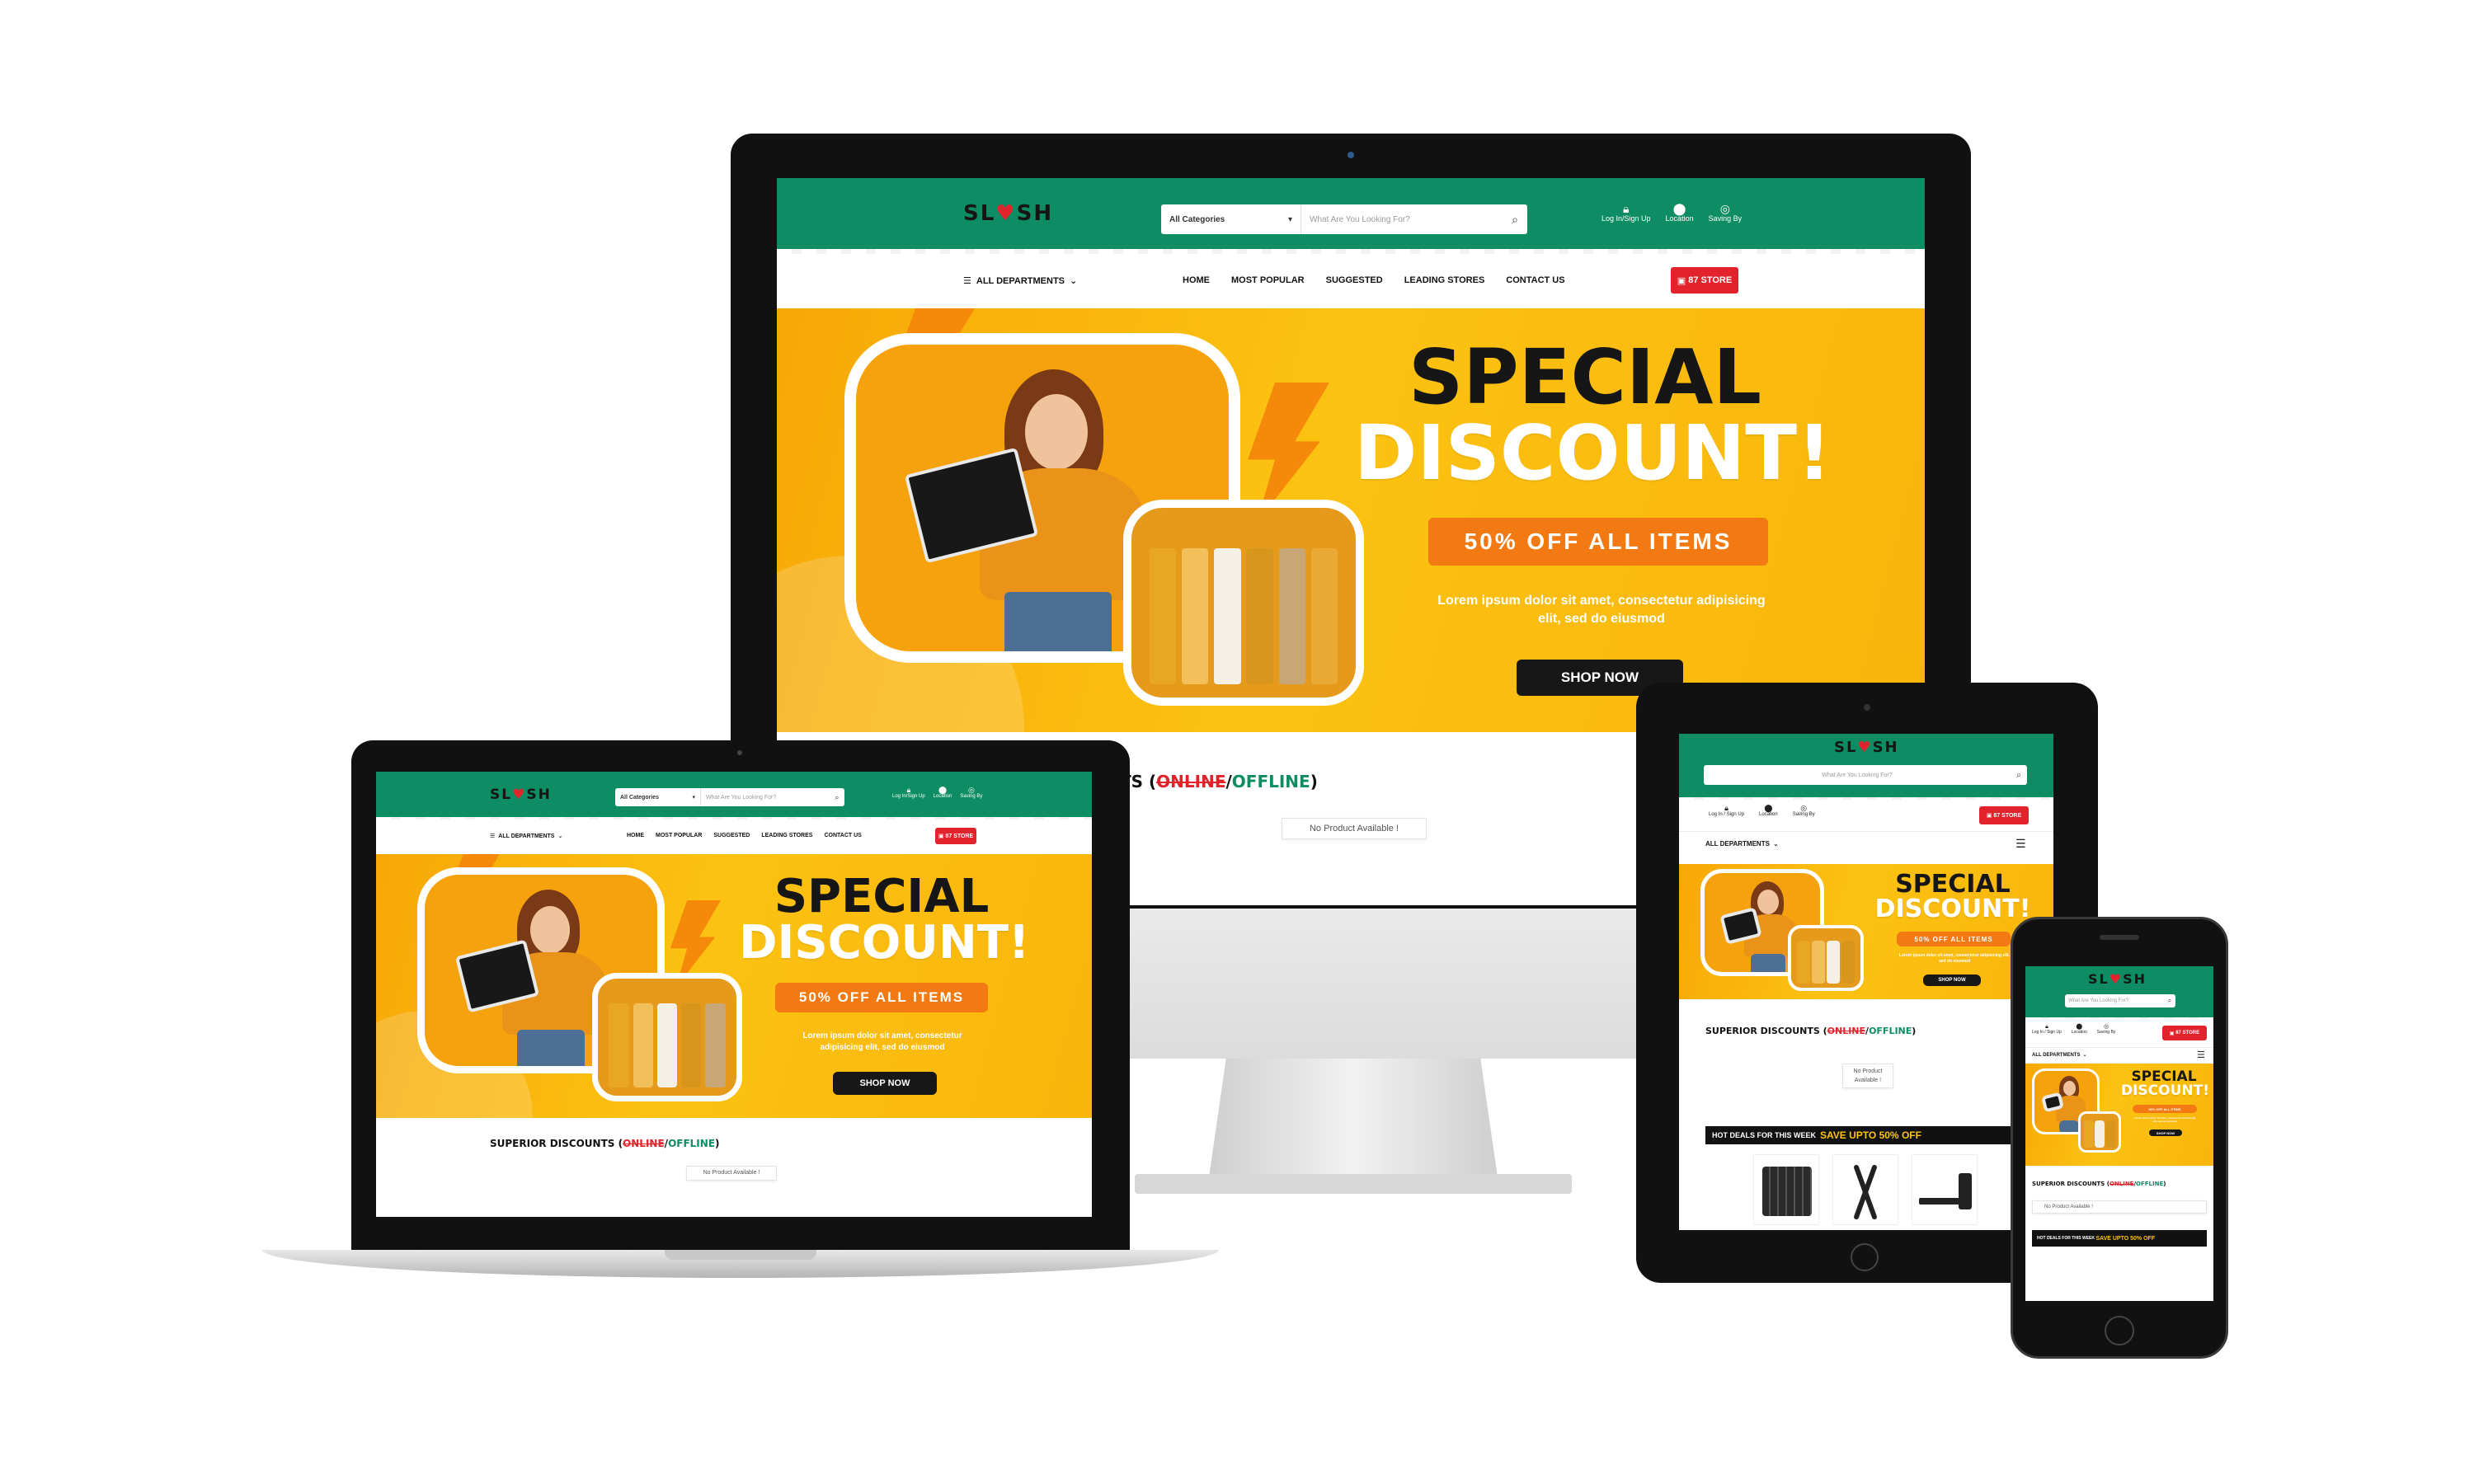 The height and width of the screenshot is (1484, 2474). I want to click on site-header: SL♥SH What Are You Looking For? ⌕, so click(2119, 993).